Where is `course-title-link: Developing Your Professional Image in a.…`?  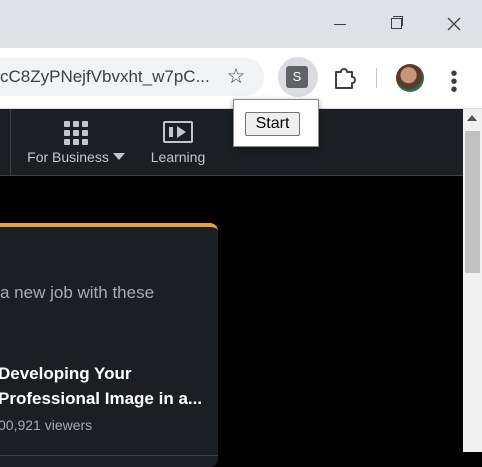 course-title-link: Developing Your Professional Image in a.… is located at coordinates (109, 386).